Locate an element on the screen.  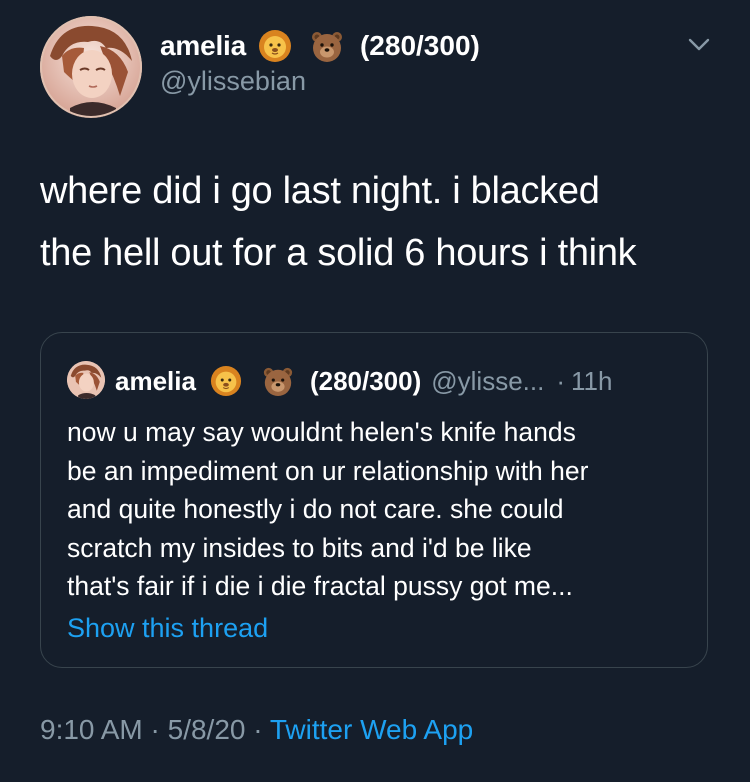
author-handle: @ylissebian is located at coordinates (233, 81).